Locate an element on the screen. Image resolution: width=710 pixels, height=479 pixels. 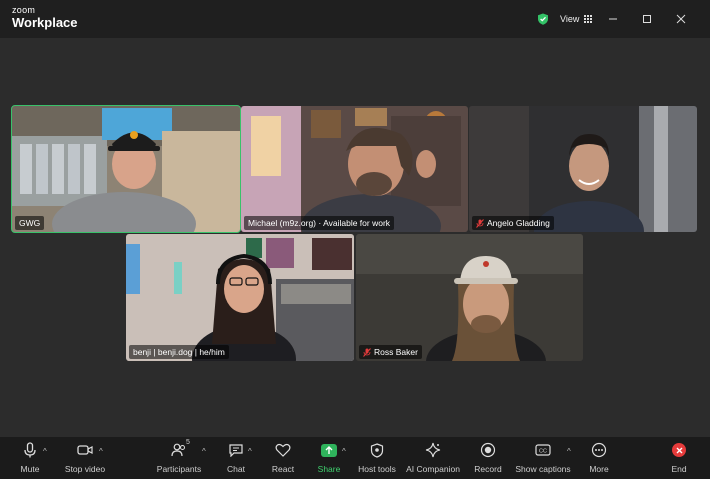
captions-icon: CC is located at coordinates (543, 450).